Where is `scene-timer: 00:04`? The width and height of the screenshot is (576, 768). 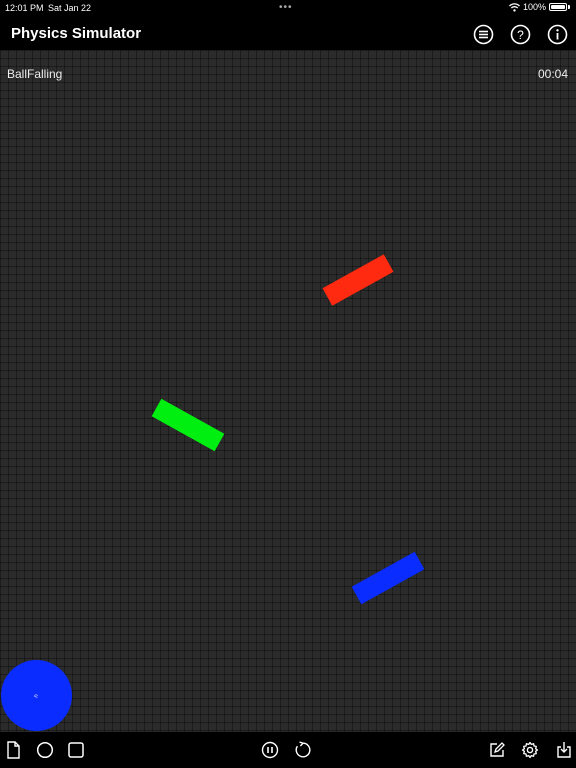 scene-timer: 00:04 is located at coordinates (552, 74).